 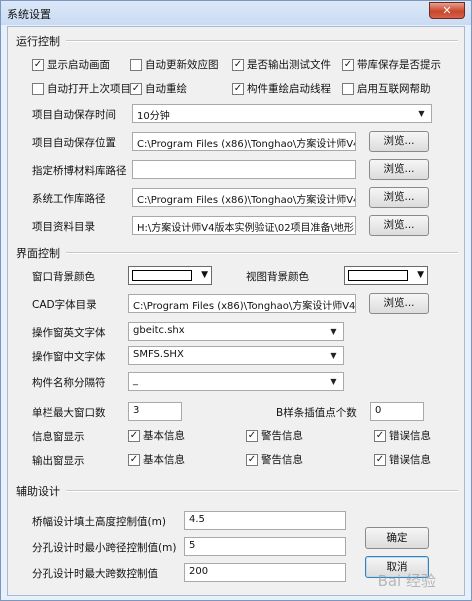 What do you see at coordinates (274, 435) in the screenshot?
I see `info-warning-checkbox: ✓ 警告信息` at bounding box center [274, 435].